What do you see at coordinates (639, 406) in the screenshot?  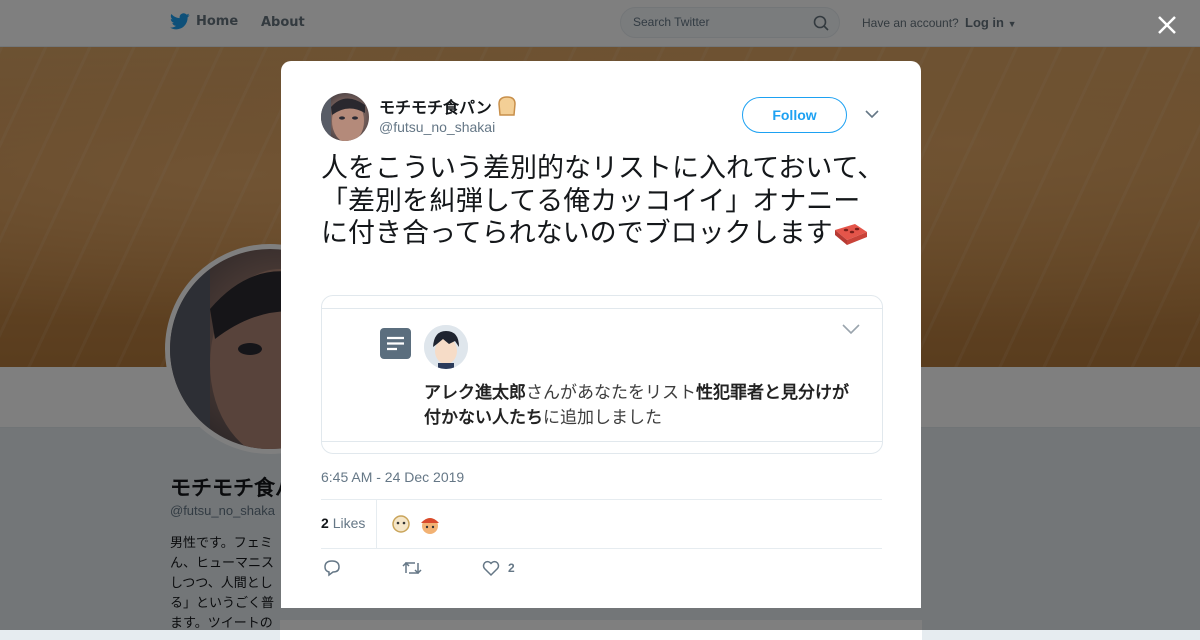 I see `list-notification-text: アレク進太郎さんがあなたをリスト性犯罪者と見分けが付かない人たちに追加しました` at bounding box center [639, 406].